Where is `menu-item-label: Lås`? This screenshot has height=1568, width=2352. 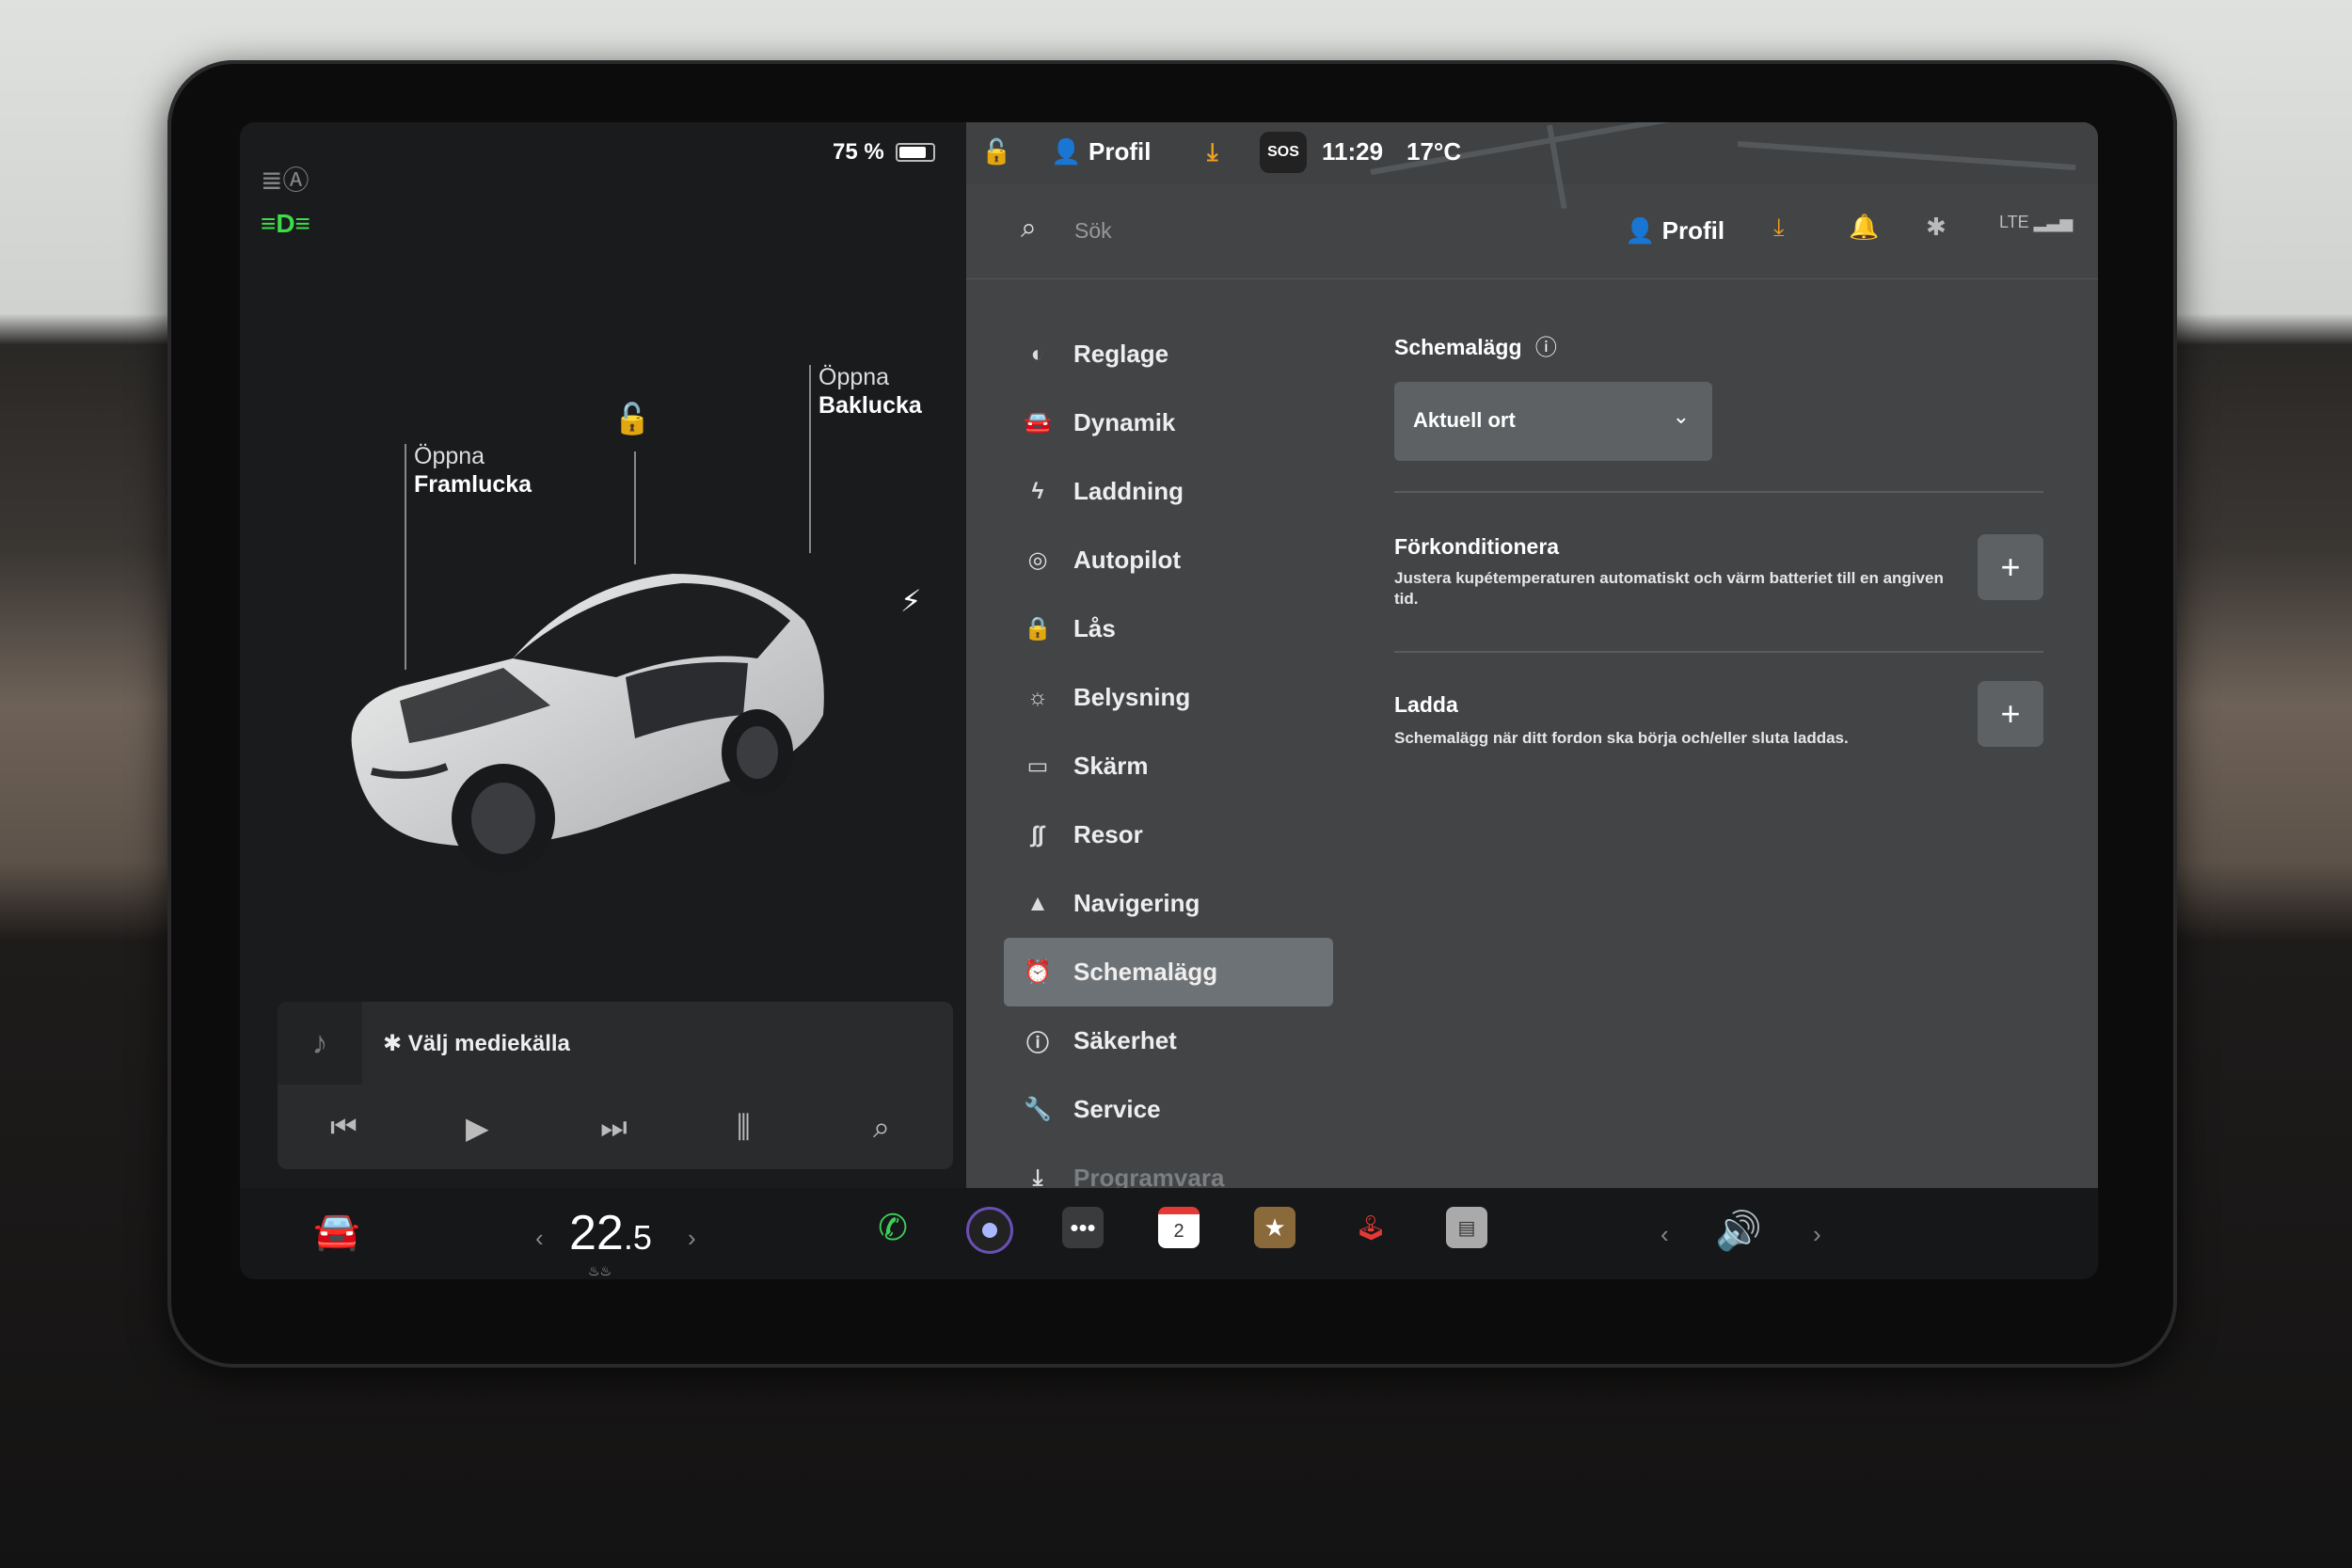 menu-item-label: Lås is located at coordinates (1094, 628).